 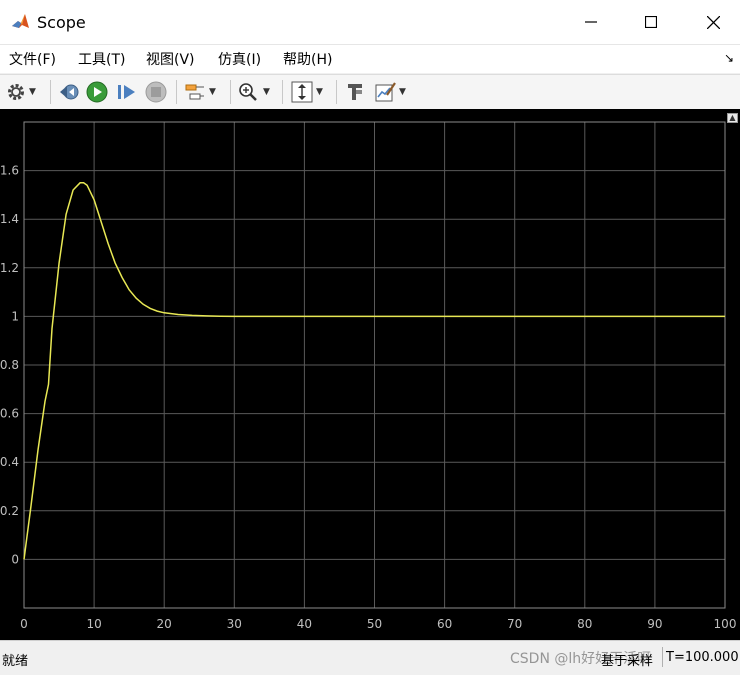 I want to click on menu-bar: 文件(F) 工具(T) 视图(V) 仿真(I) 帮助(H) ↘, so click(x=370, y=59).